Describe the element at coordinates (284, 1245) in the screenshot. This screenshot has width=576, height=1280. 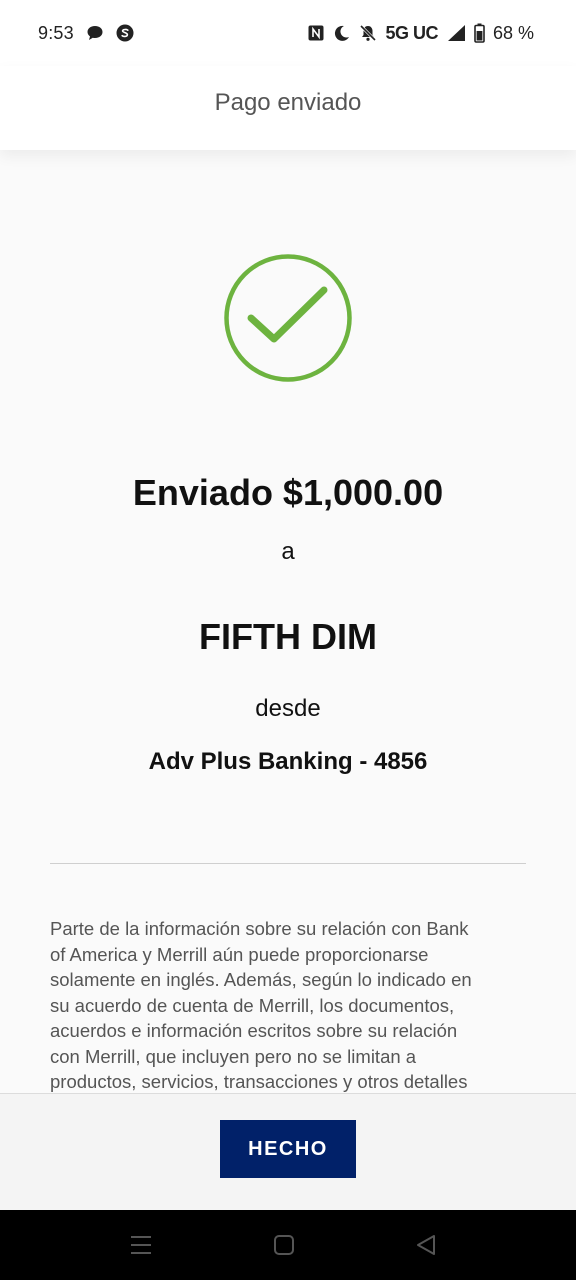
I see `home-icon` at that location.